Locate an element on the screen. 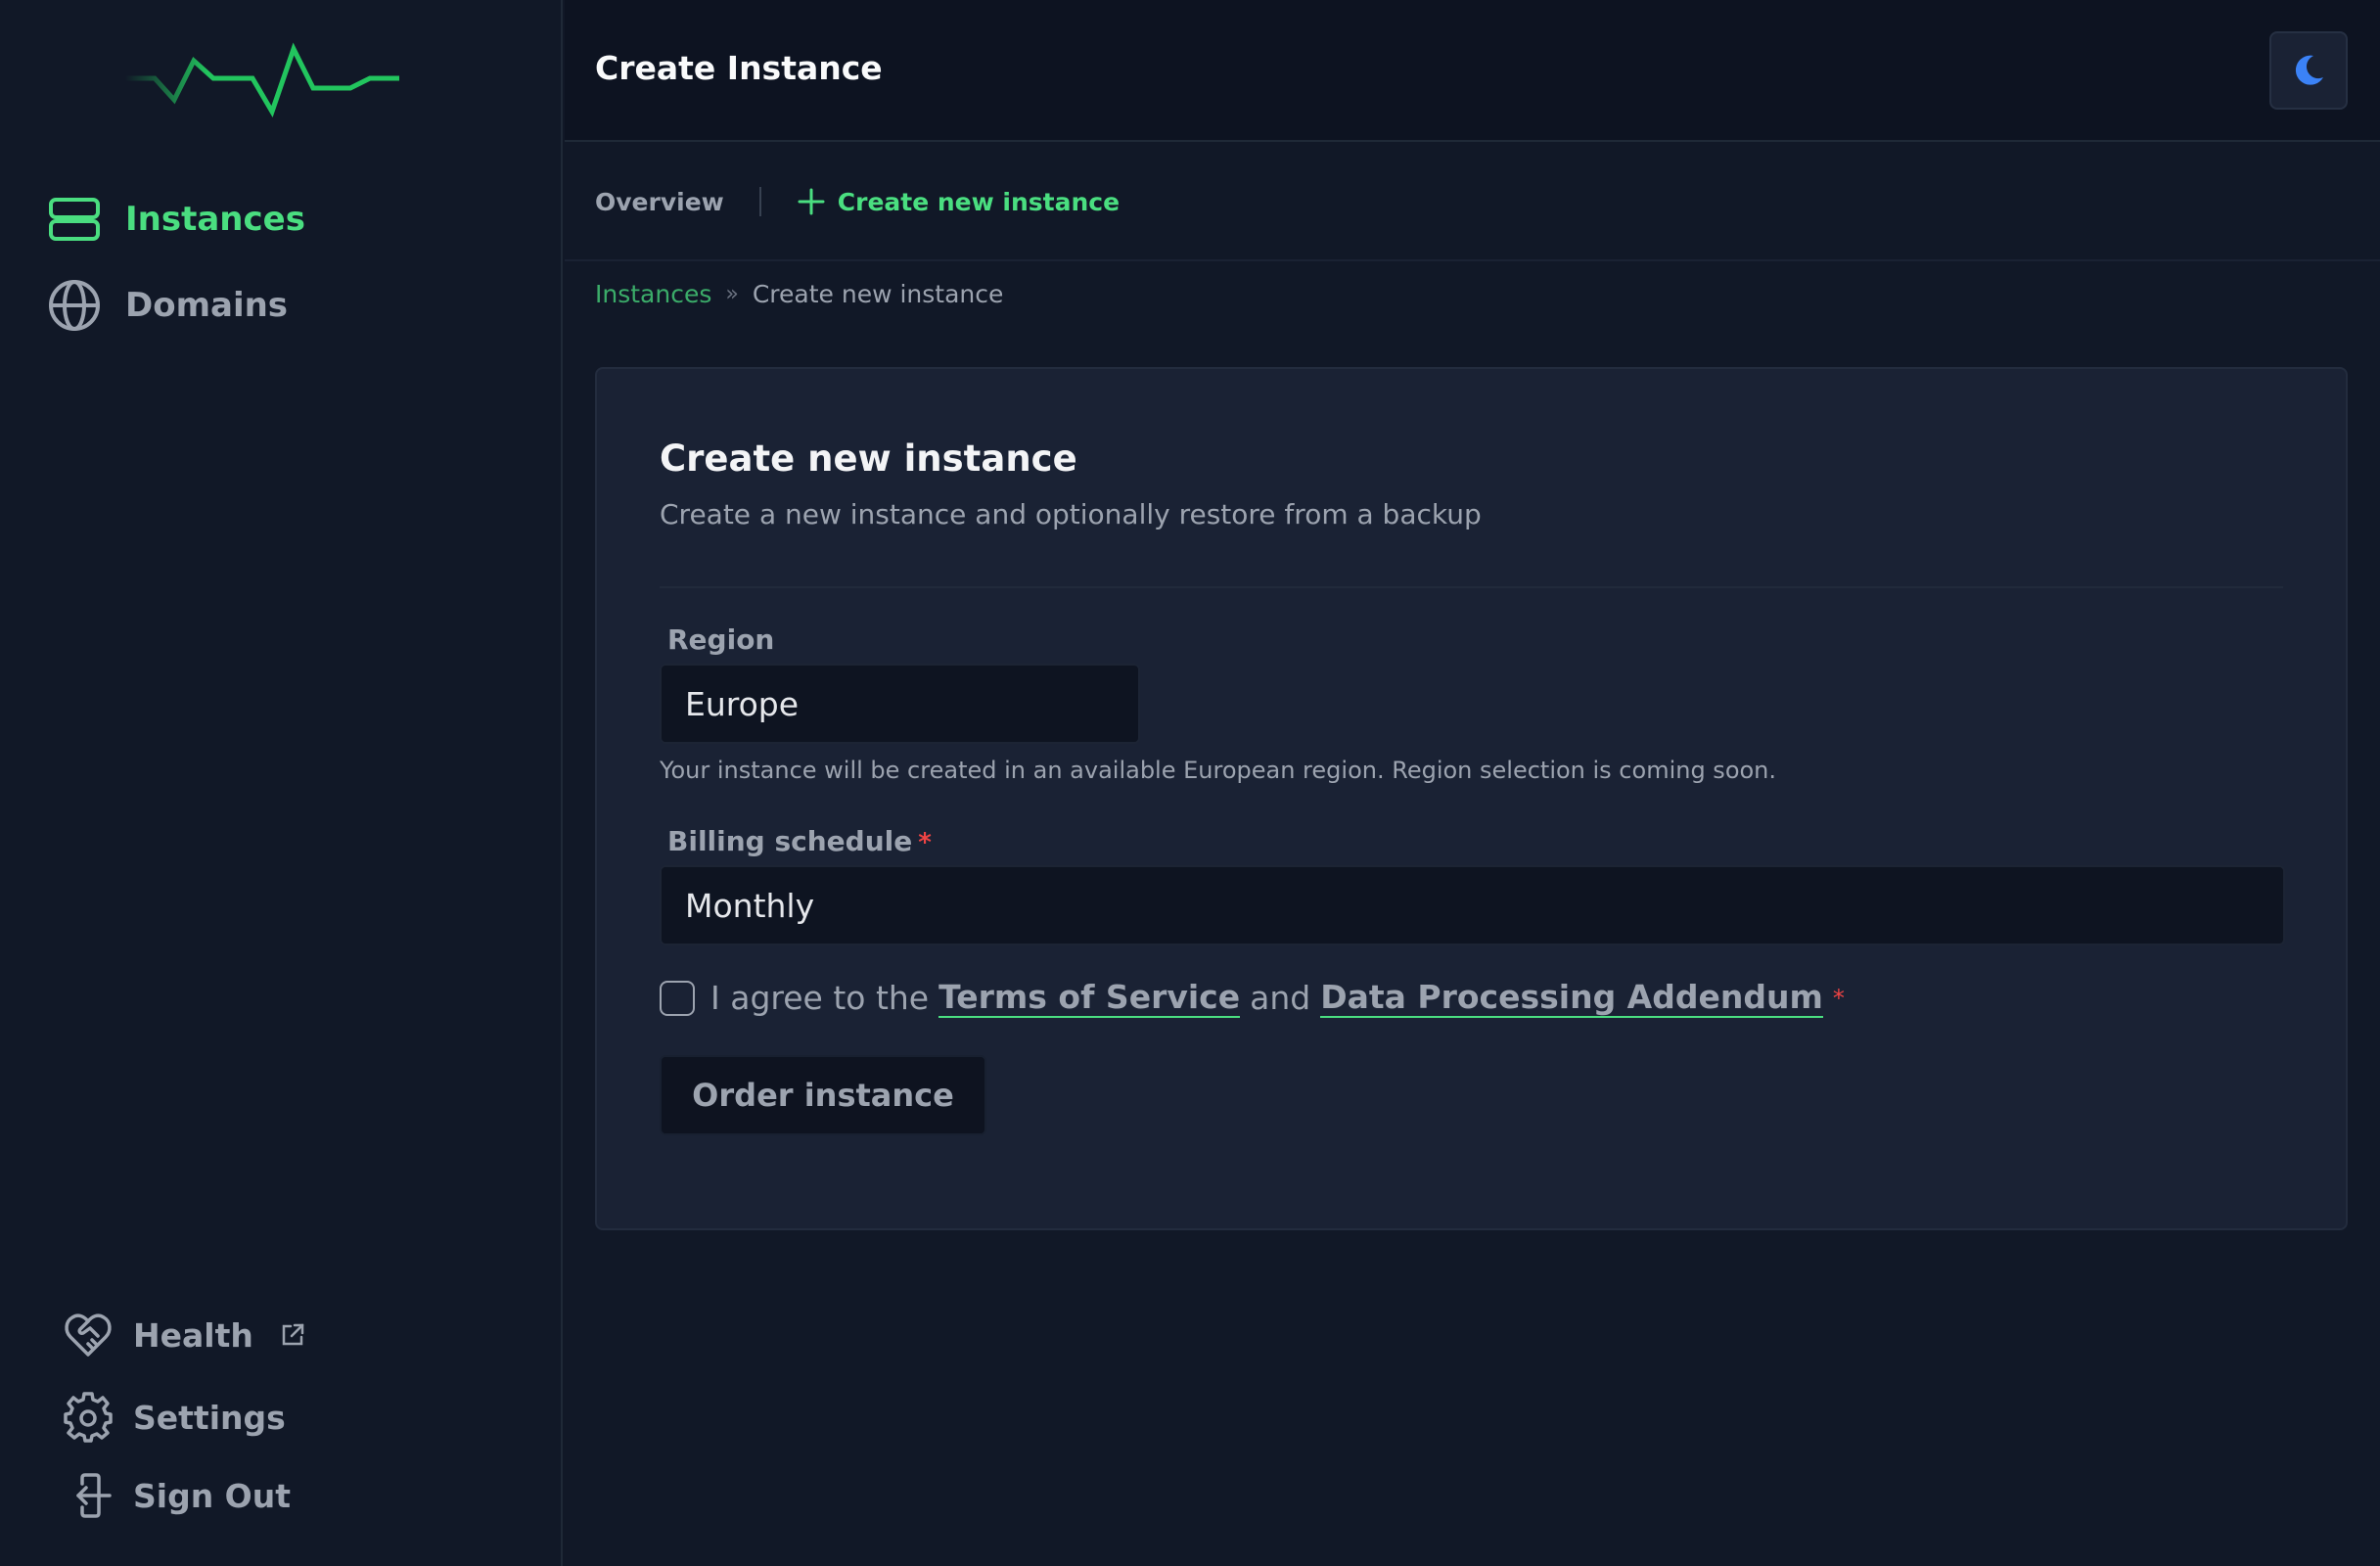  breadcrumb: Instances » Create new instance is located at coordinates (799, 294).